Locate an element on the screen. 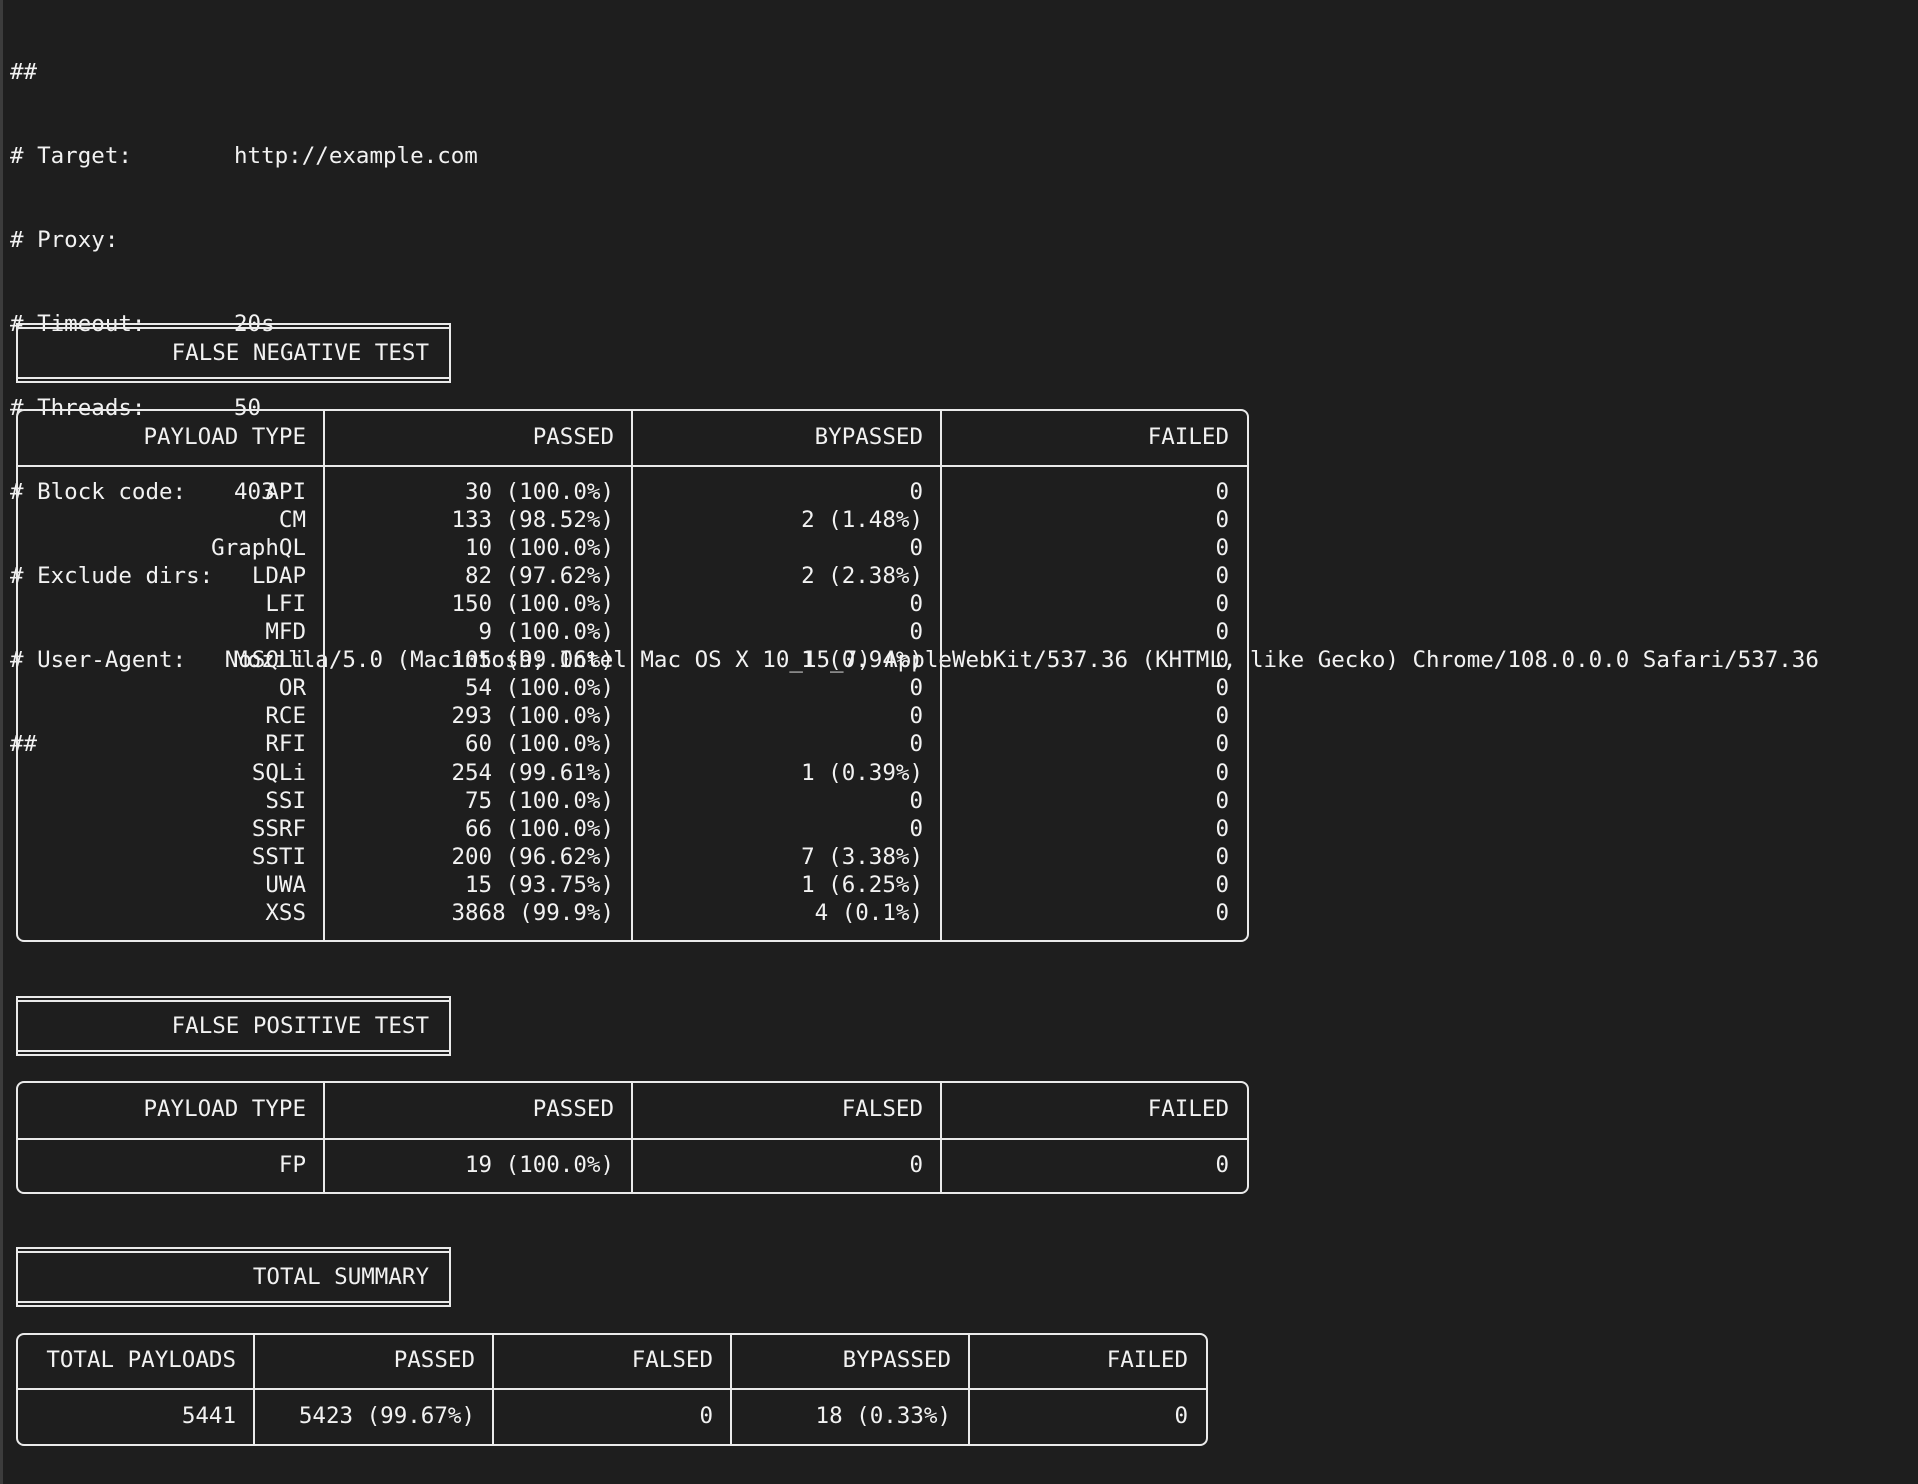  table-cell: 75 (100.0%) is located at coordinates (539, 800).